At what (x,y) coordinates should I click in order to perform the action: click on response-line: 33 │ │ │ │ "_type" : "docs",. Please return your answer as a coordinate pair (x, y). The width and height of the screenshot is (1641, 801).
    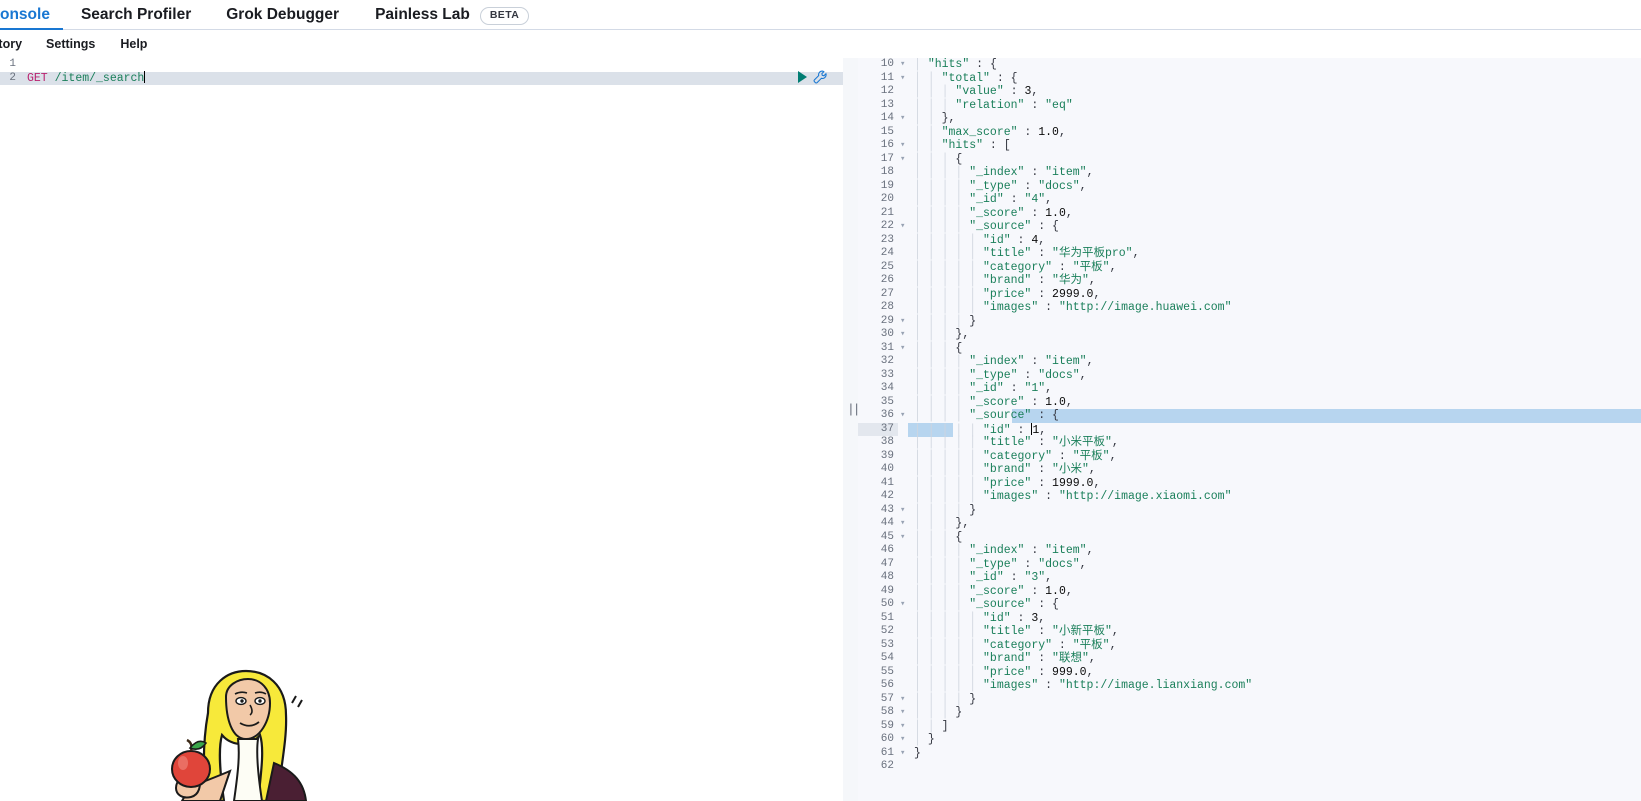
    Looking at the image, I should click on (1249, 375).